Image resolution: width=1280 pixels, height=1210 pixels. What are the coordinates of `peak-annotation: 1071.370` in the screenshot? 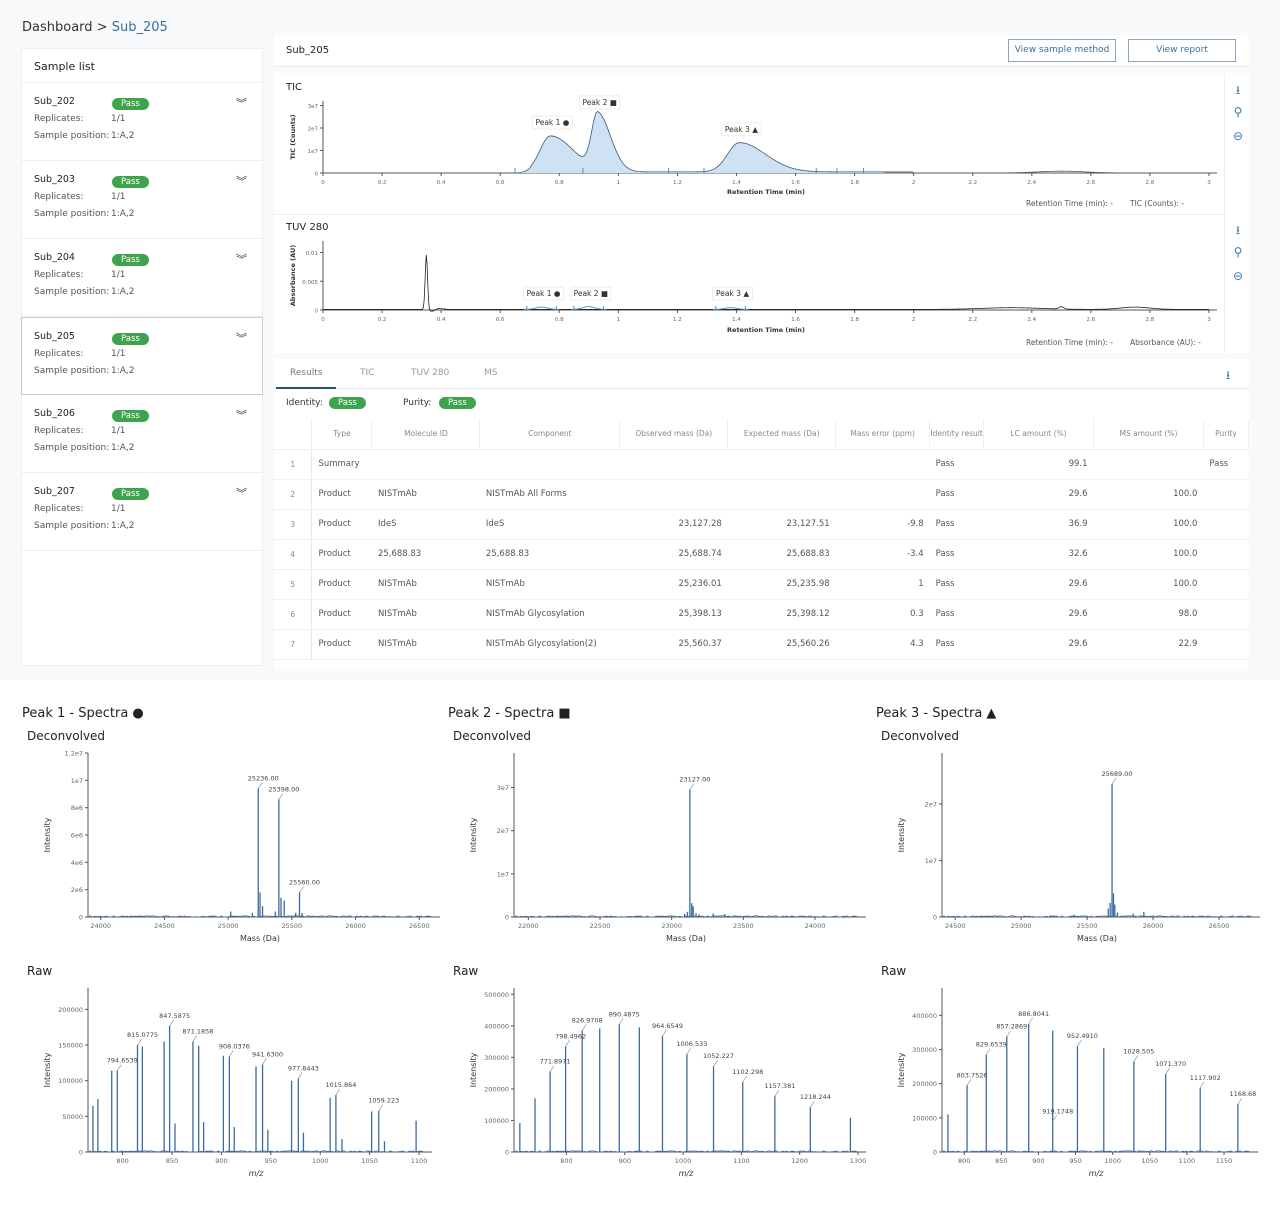 It's located at (1170, 1064).